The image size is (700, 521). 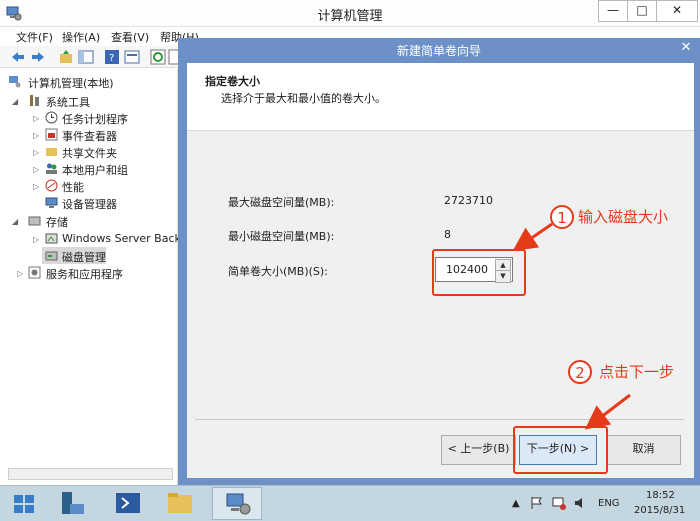 I want to click on wizard-divider, so click(x=439, y=419).